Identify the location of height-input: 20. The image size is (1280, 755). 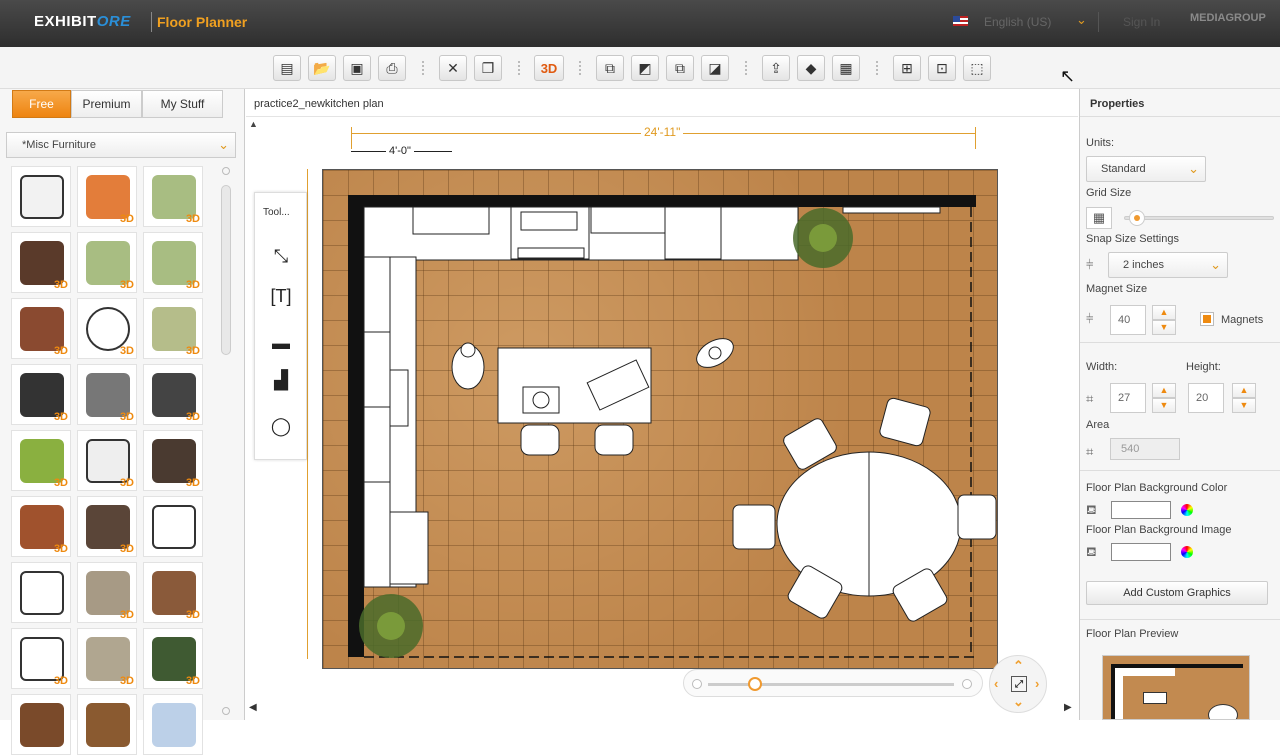
(1206, 398).